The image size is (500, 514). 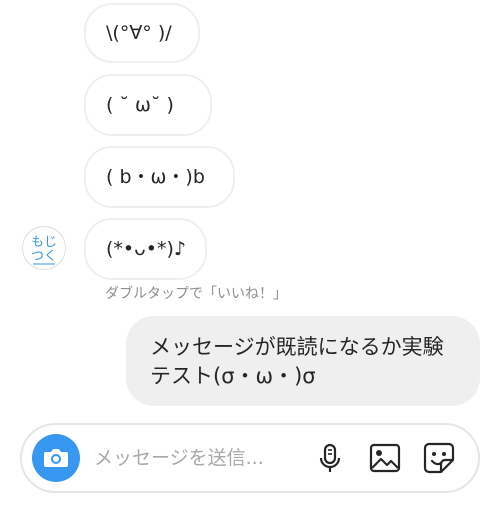 I want to click on received-message-bubble: ( b・ω・)b, so click(x=159, y=177).